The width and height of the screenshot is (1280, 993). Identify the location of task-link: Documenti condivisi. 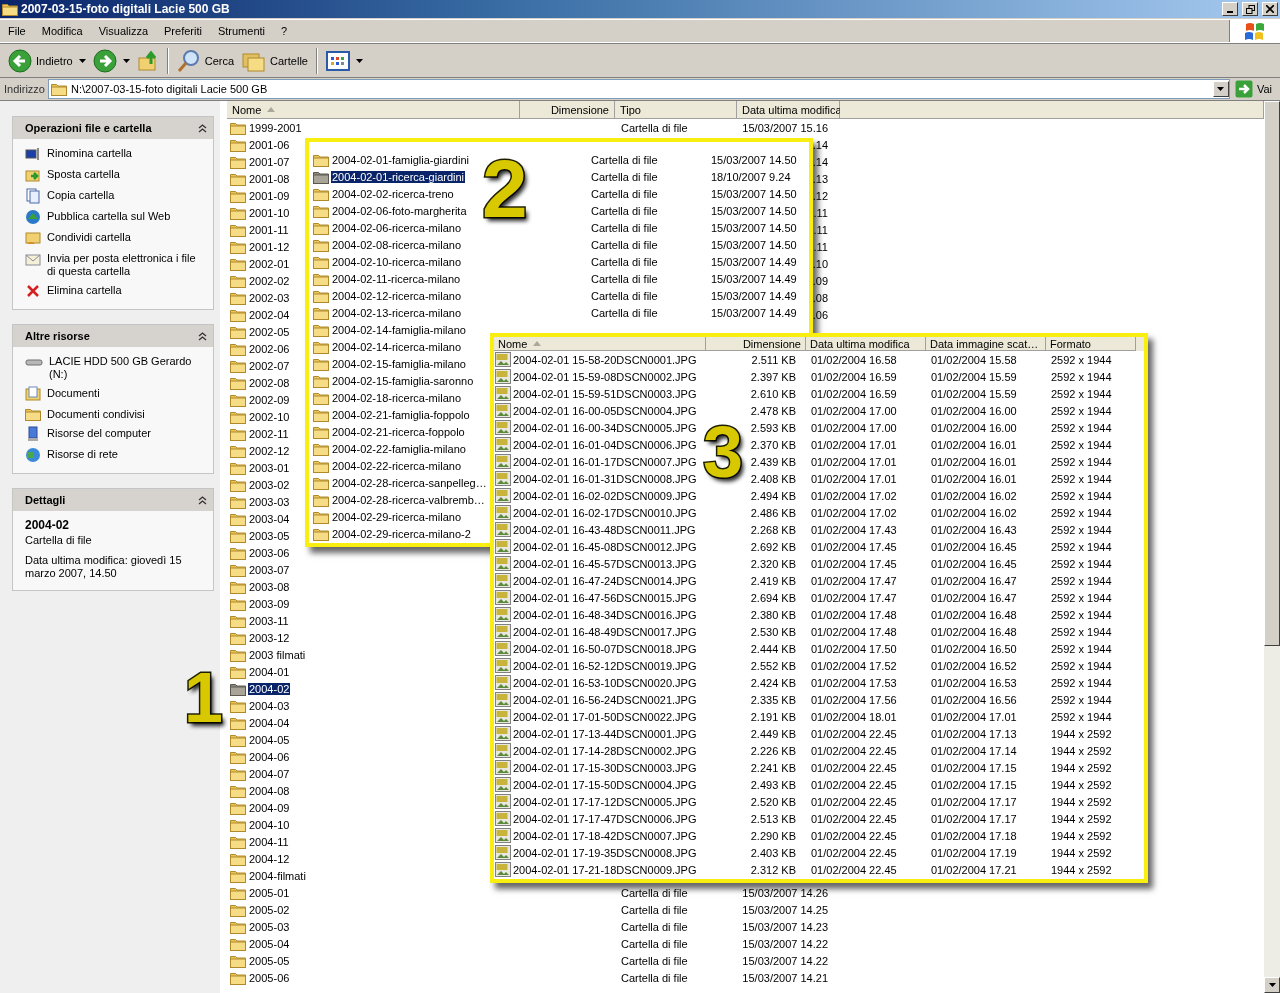
(114, 414).